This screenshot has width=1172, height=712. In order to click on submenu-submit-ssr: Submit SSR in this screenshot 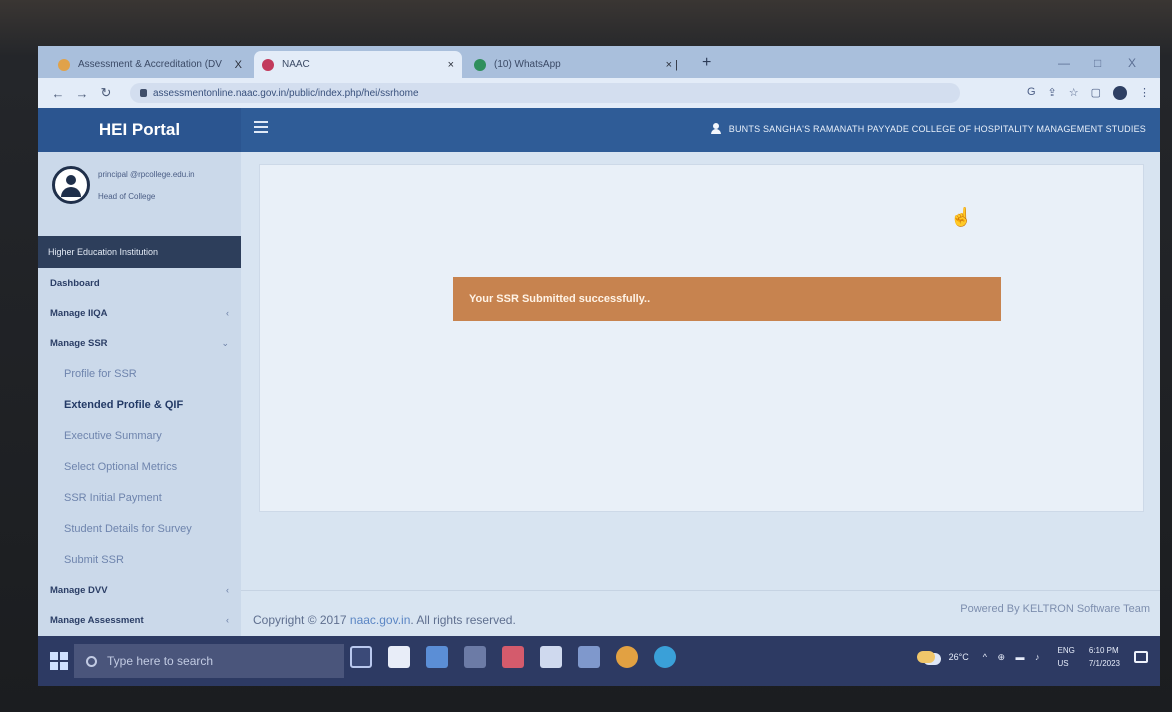, I will do `click(139, 559)`.